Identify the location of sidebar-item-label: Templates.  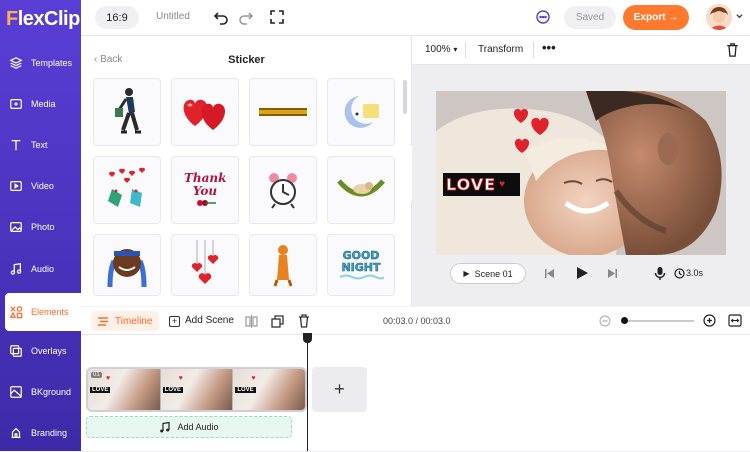
(52, 63).